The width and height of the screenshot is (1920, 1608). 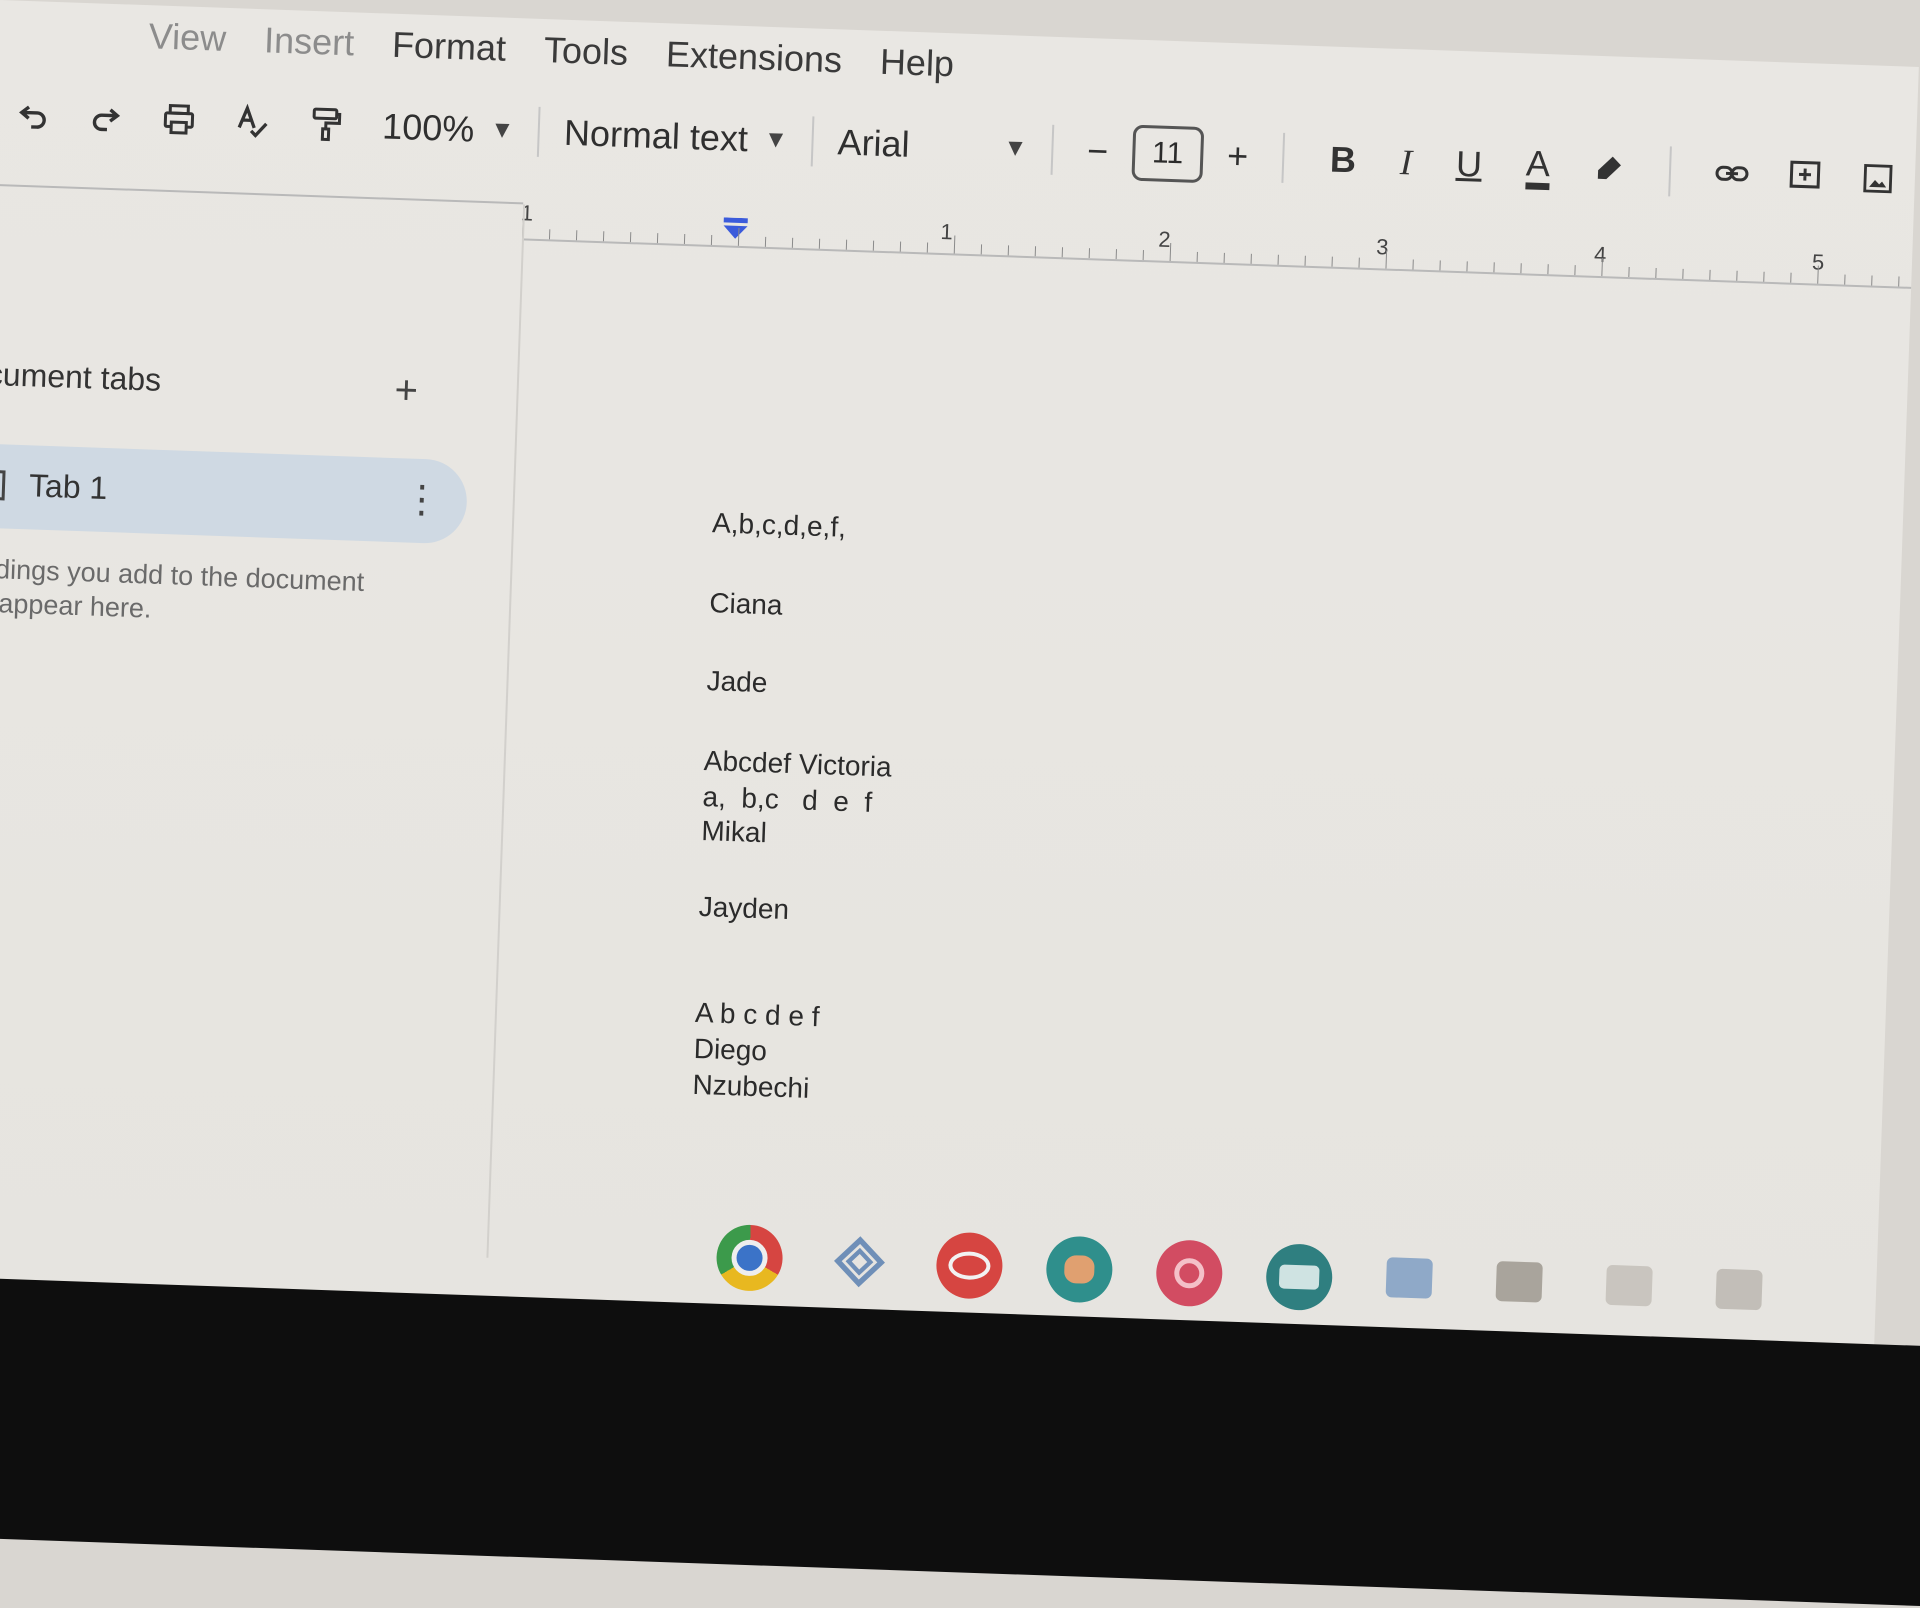 What do you see at coordinates (859, 1262) in the screenshot?
I see `app-icon-blue` at bounding box center [859, 1262].